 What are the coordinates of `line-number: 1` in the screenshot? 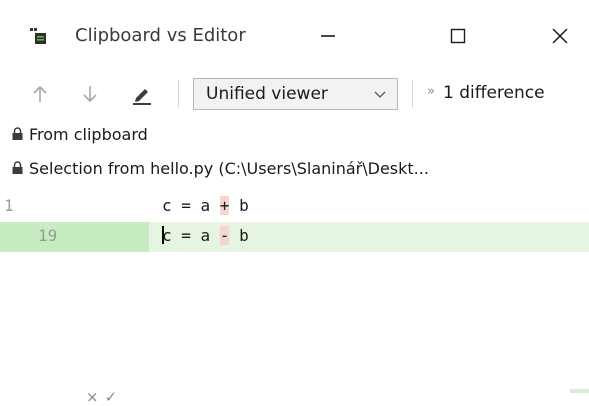 It's located at (9, 205).